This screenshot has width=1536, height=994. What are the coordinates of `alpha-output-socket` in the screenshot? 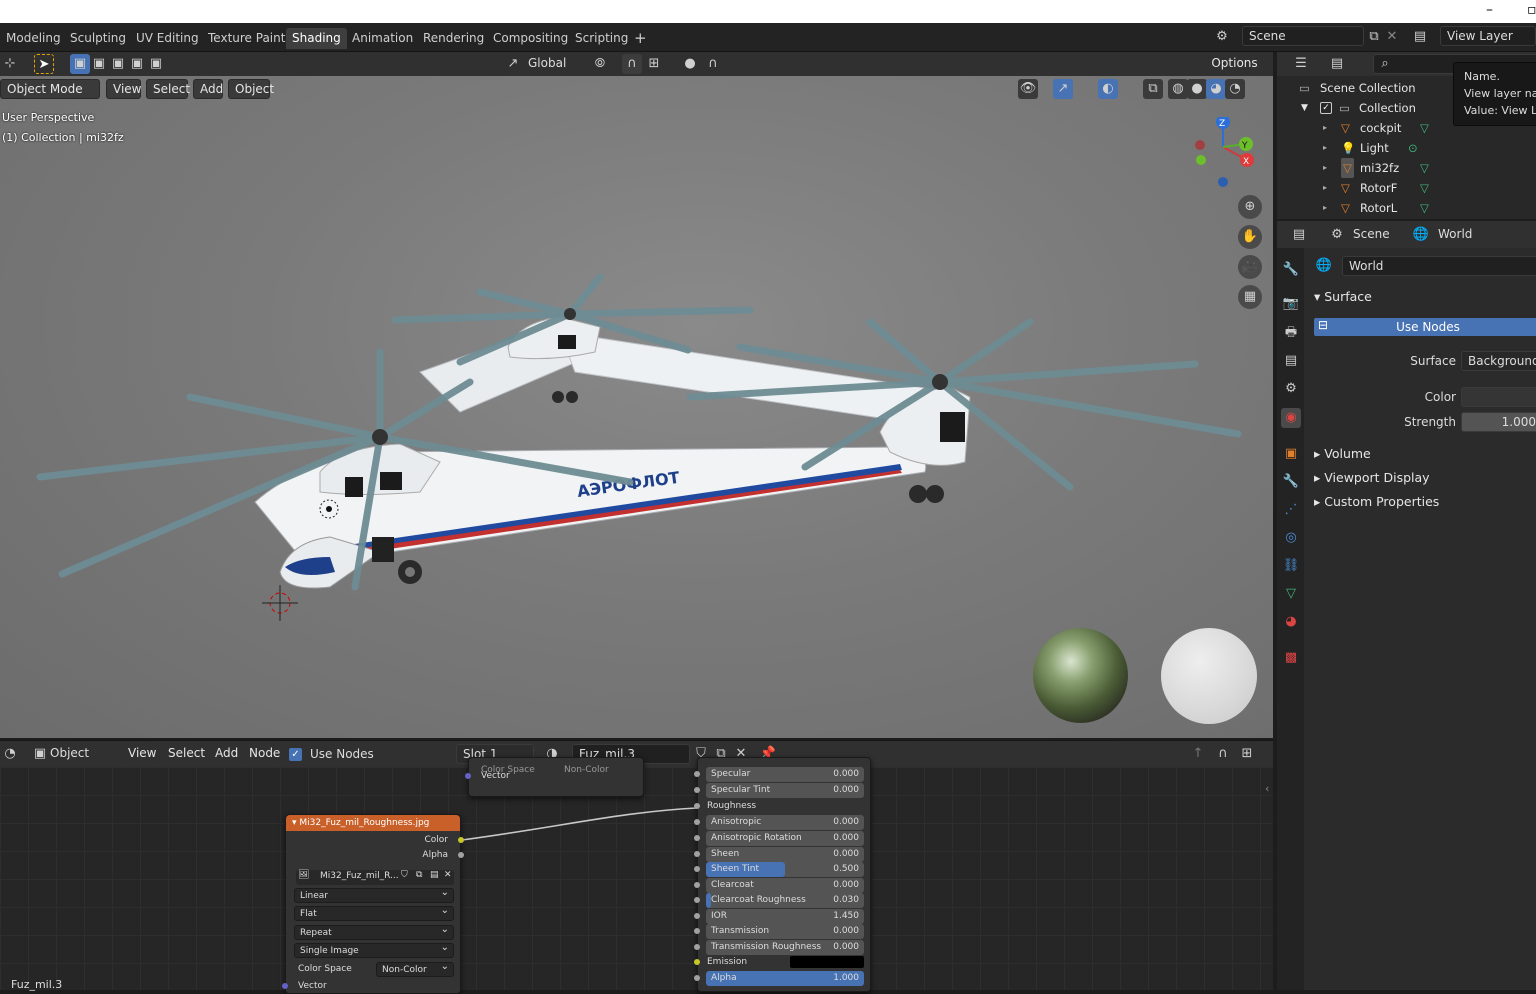 It's located at (461, 855).